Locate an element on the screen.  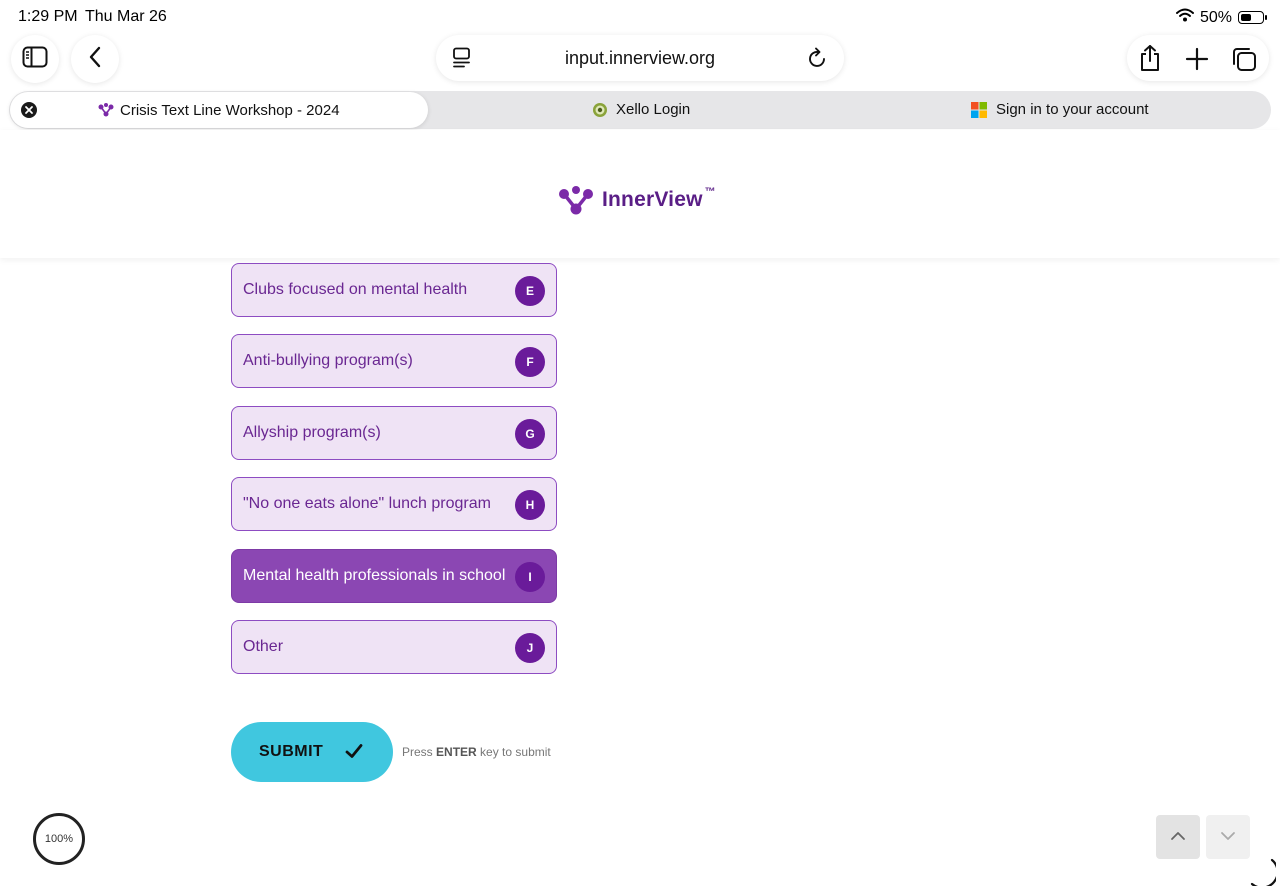
option-clubs-mental-health: Clubs focused on mental health E is located at coordinates (394, 290).